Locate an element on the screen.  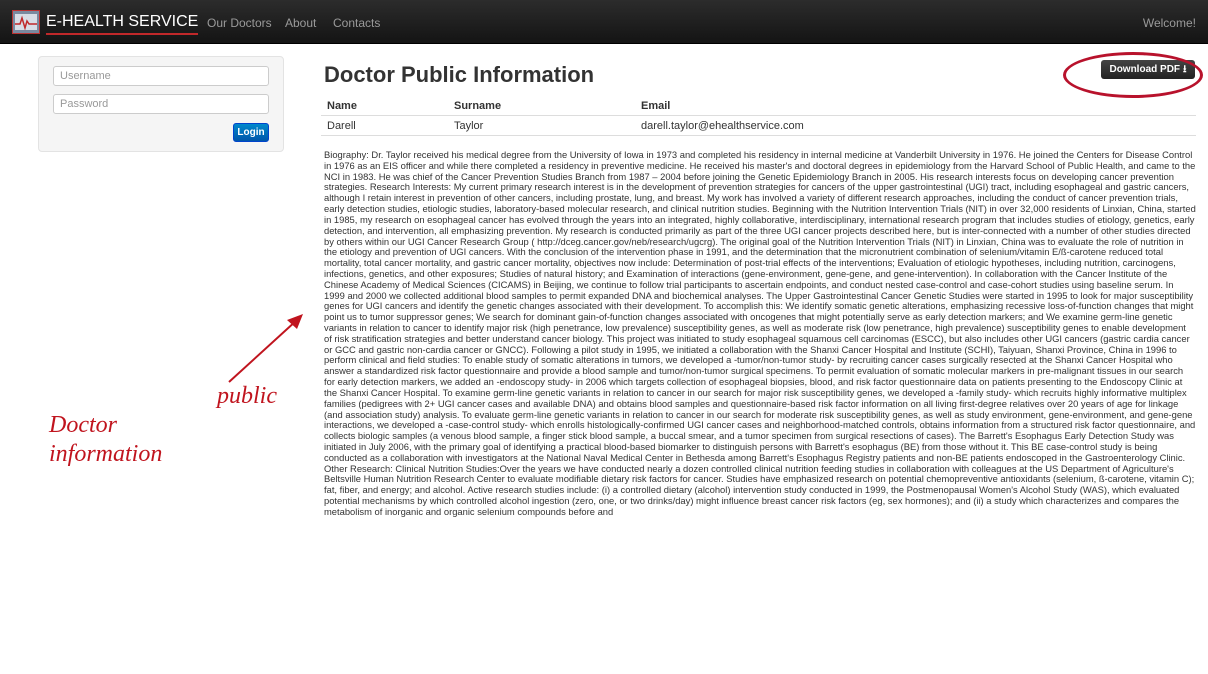
login-form: Login is located at coordinates (161, 104).